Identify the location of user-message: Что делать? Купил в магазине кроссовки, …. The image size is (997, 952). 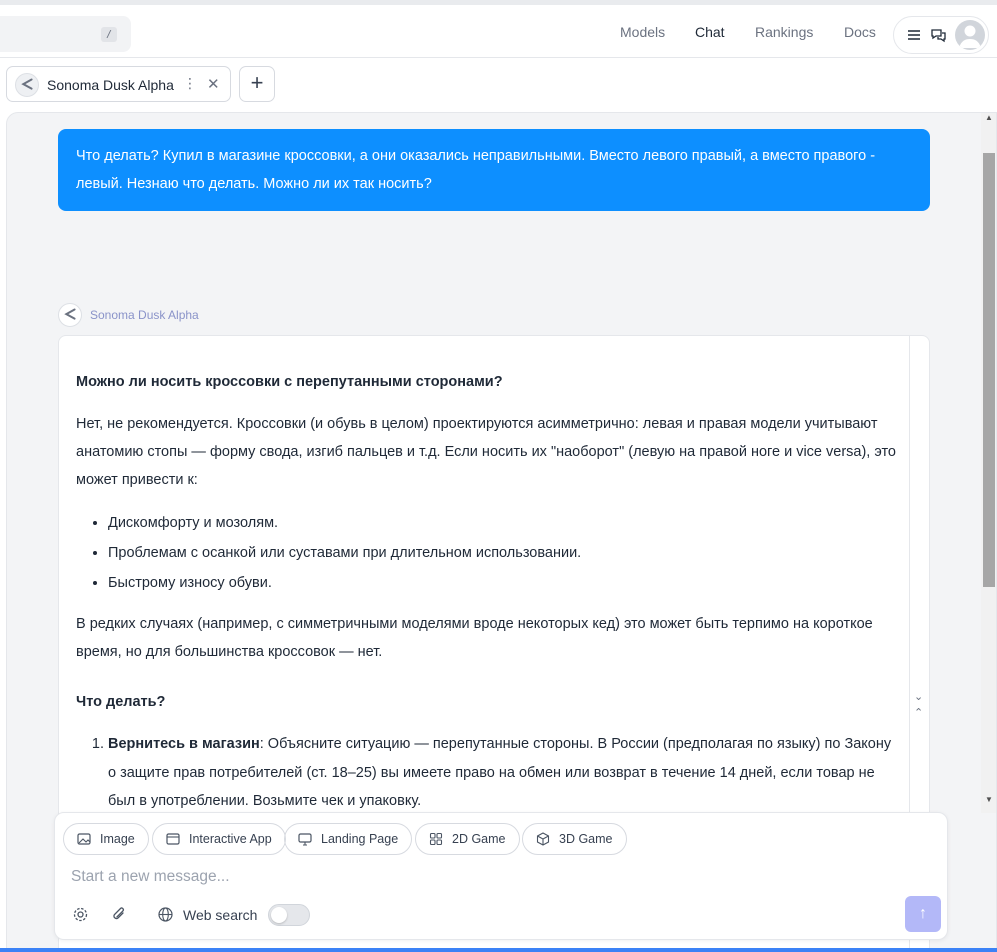
(494, 170).